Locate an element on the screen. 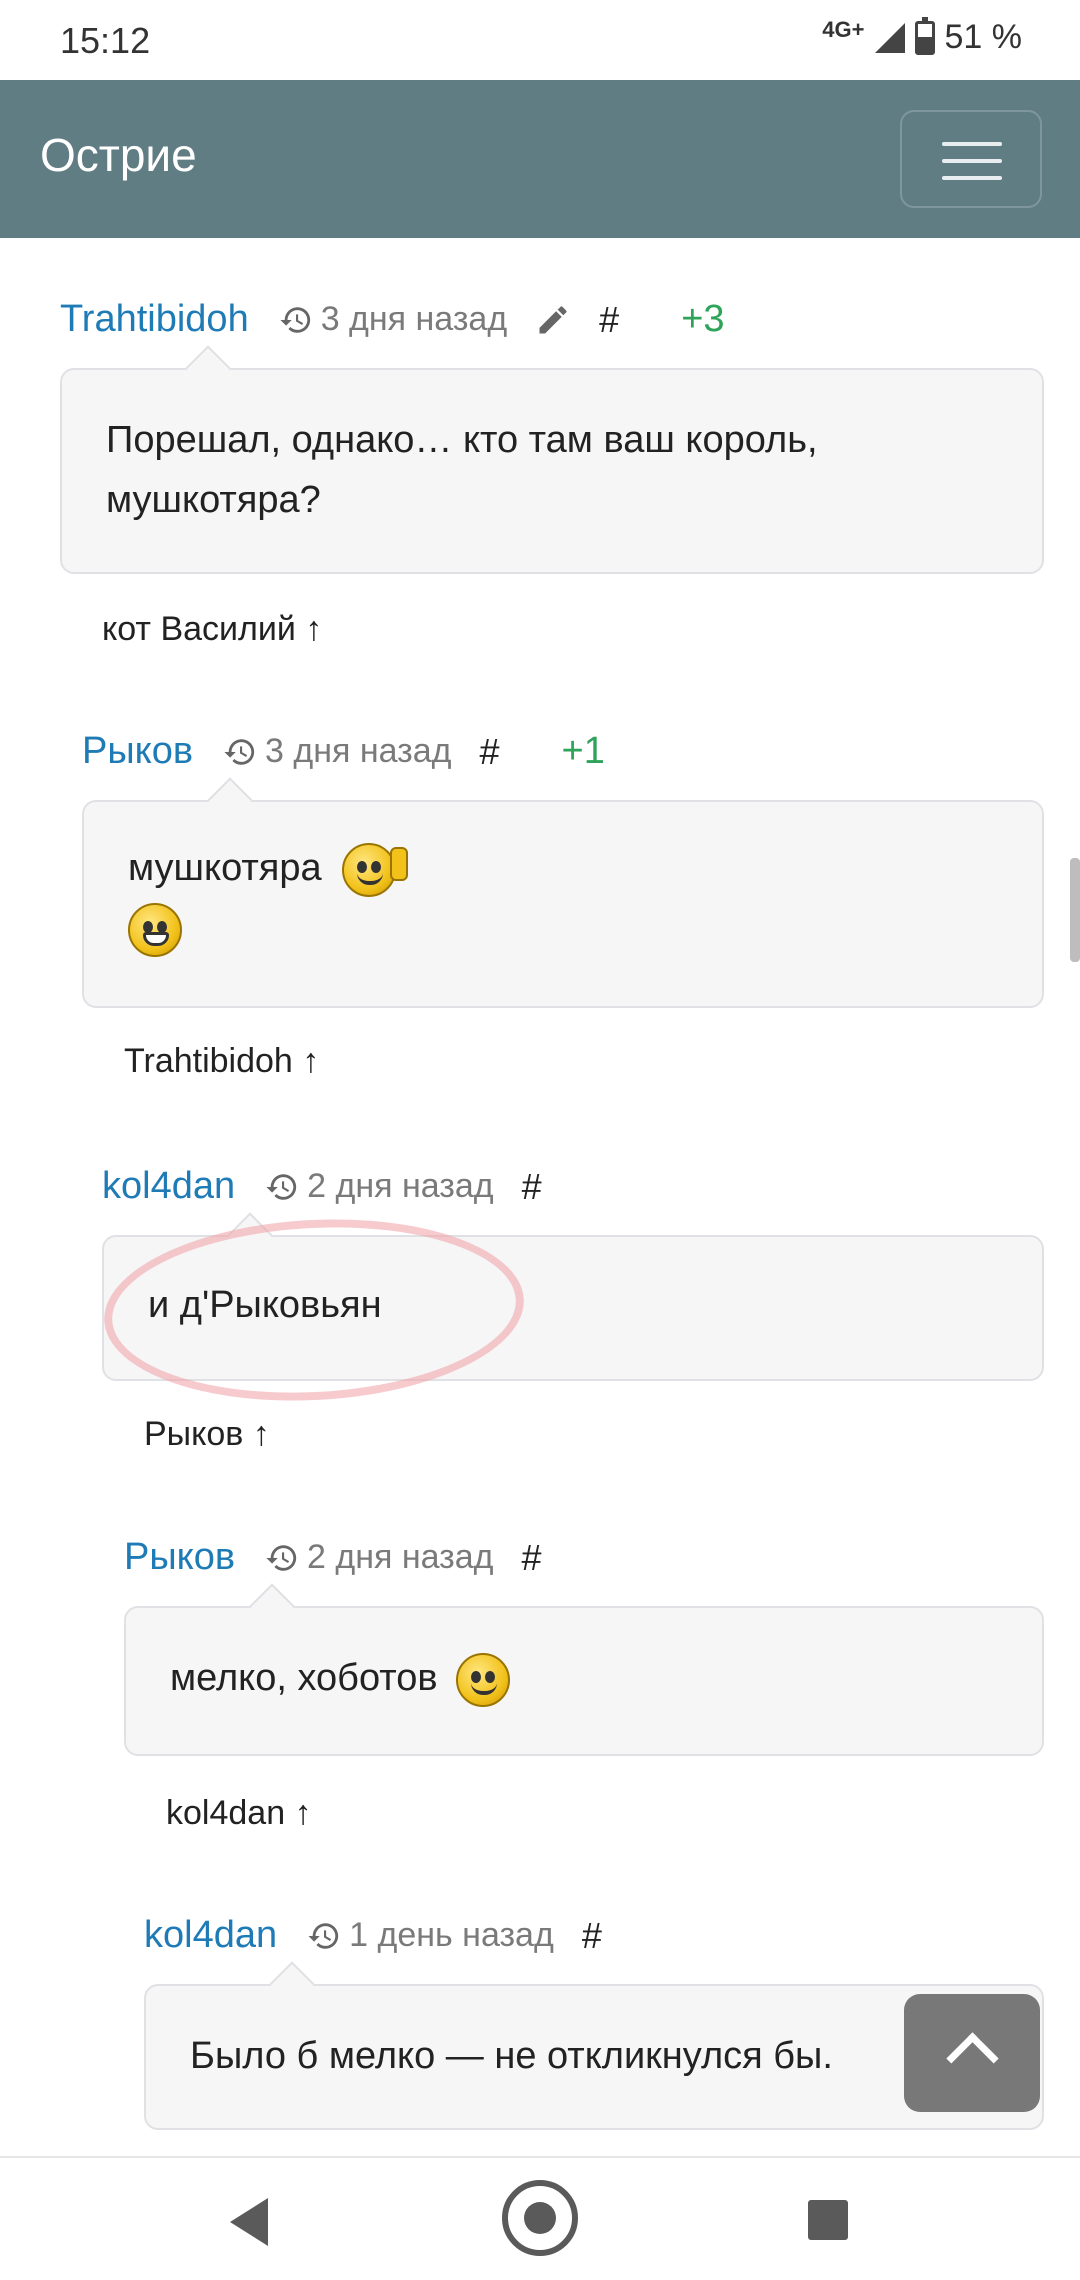  battery-icon is located at coordinates (924, 35).